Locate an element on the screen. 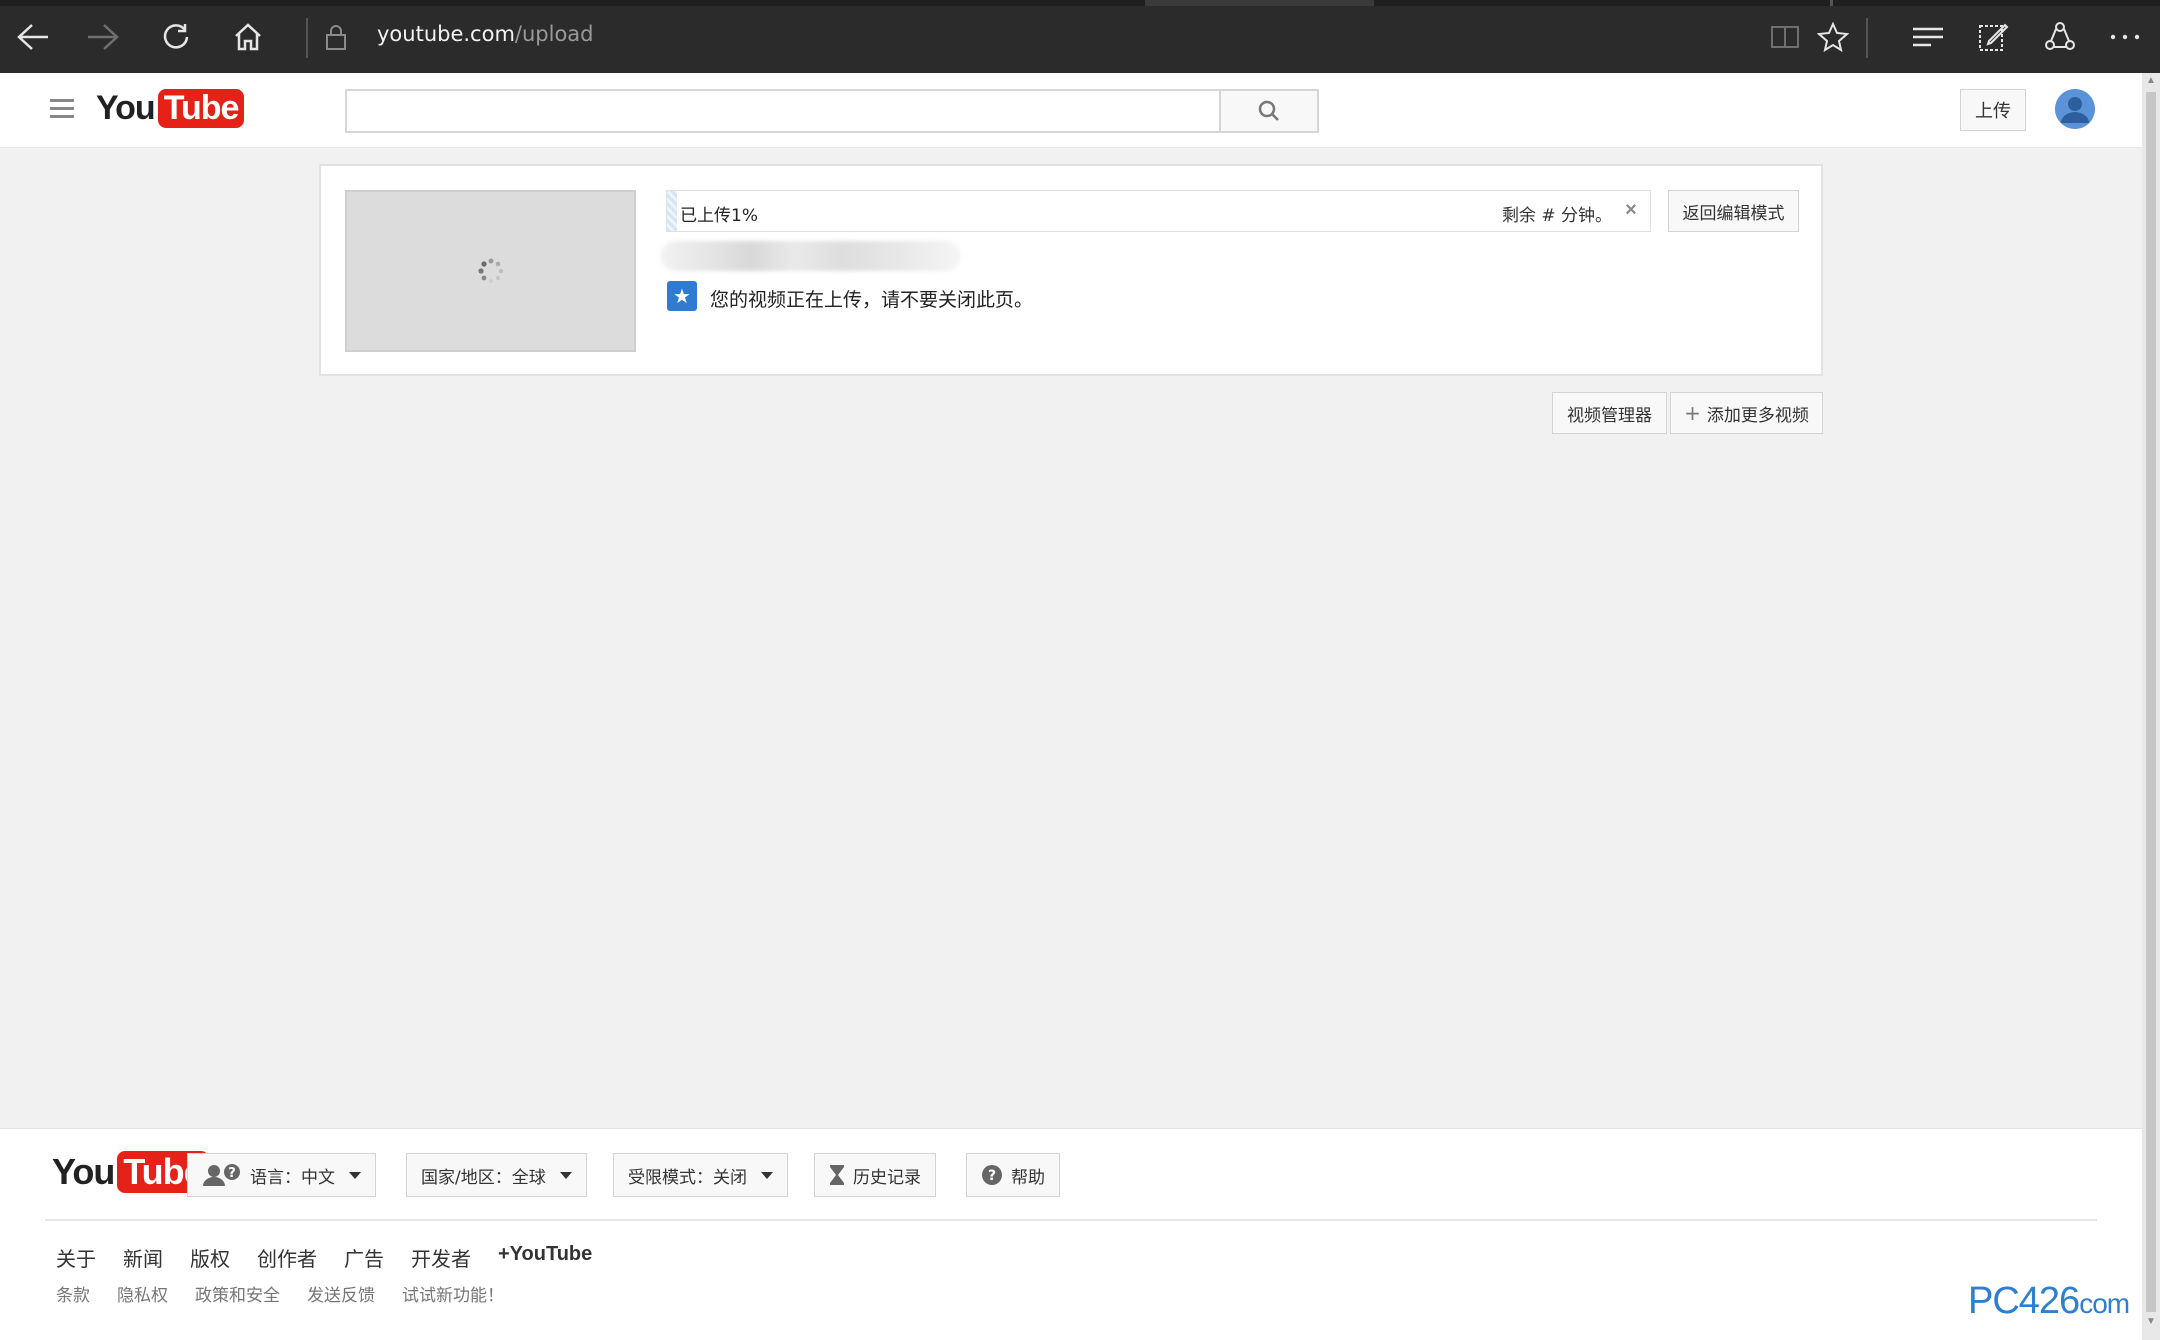 This screenshot has height=1340, width=2160. cancel-upload-close-icon: × is located at coordinates (1631, 210).